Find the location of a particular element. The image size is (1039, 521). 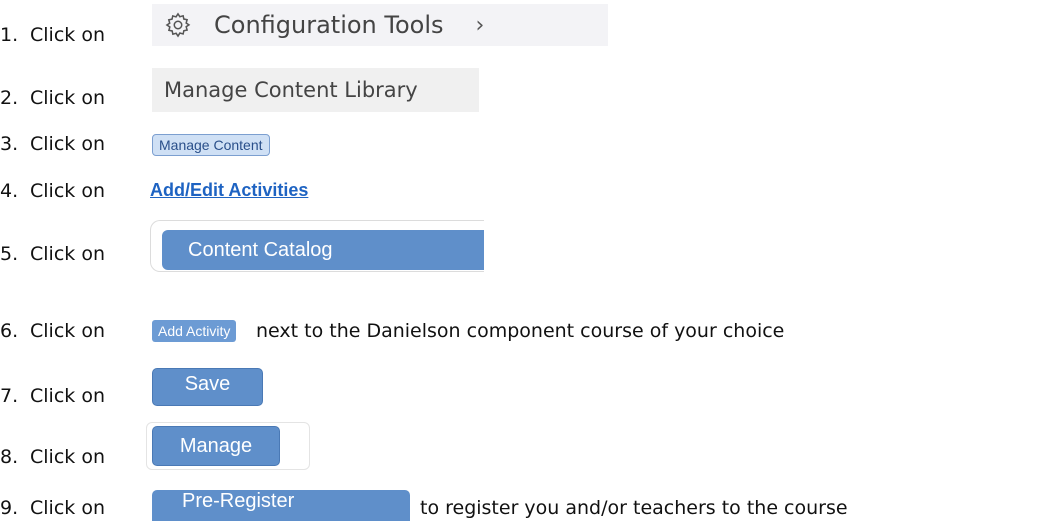

step-6: 6. Click on is located at coordinates (52, 331).